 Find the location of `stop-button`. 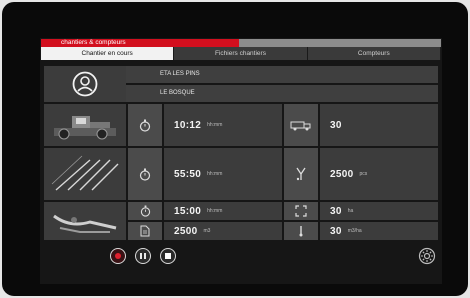

stop-button is located at coordinates (168, 256).